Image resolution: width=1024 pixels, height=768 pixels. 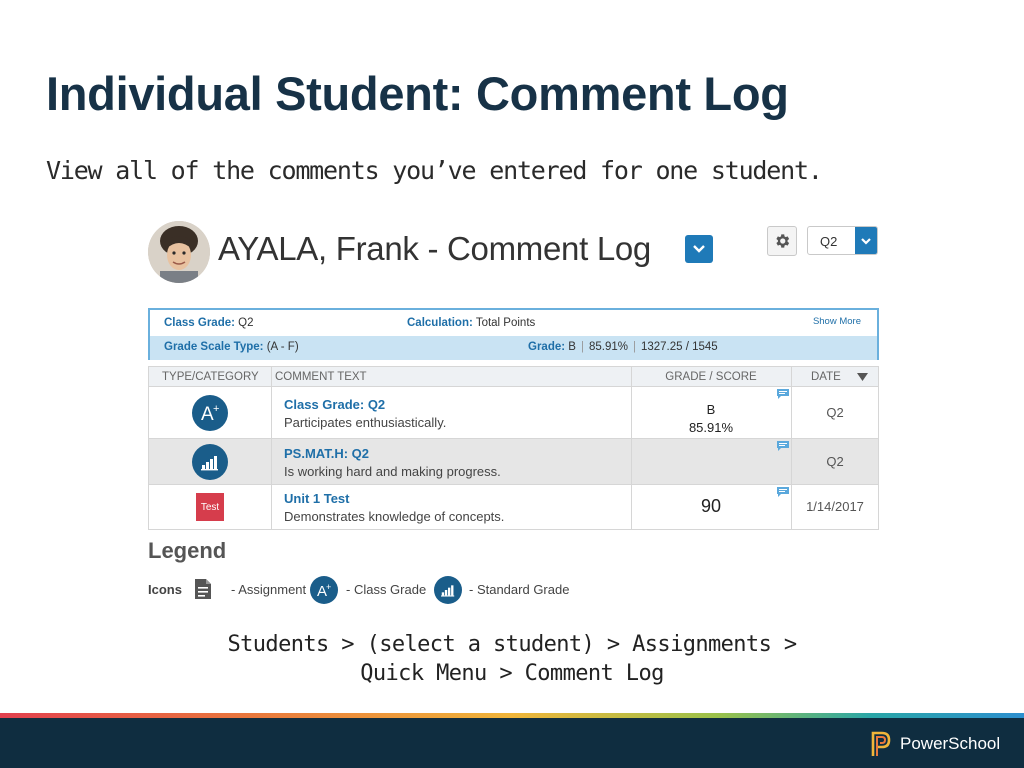 What do you see at coordinates (512, 673) in the screenshot?
I see `navigation-path-line-2: Quick Menu > Comment Log` at bounding box center [512, 673].